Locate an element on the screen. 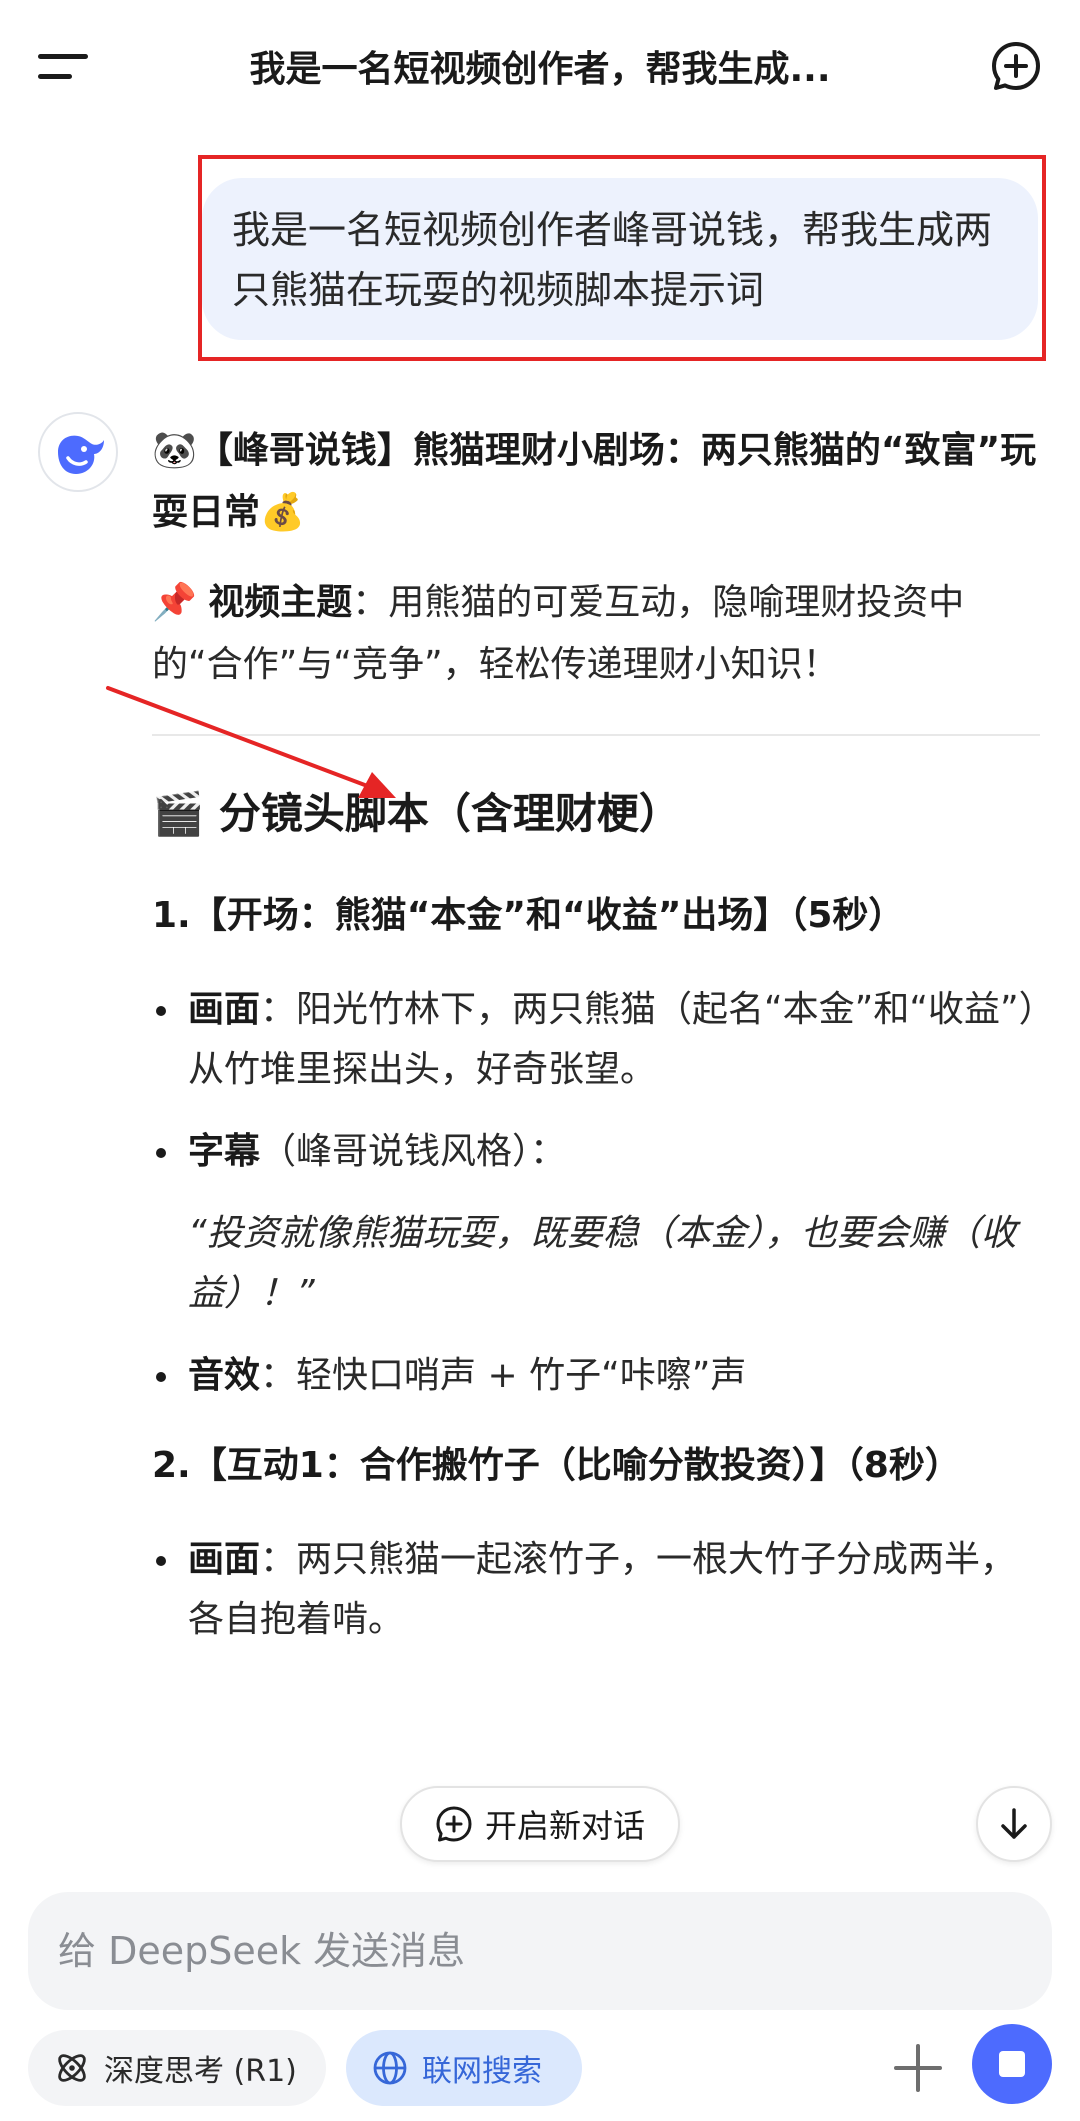 Image resolution: width=1080 pixels, height=2121 pixels. bullet-text: ：两只熊猫一起滚竹子，一根大竹子分成两半，各自抱着啃。 is located at coordinates (602, 1589).